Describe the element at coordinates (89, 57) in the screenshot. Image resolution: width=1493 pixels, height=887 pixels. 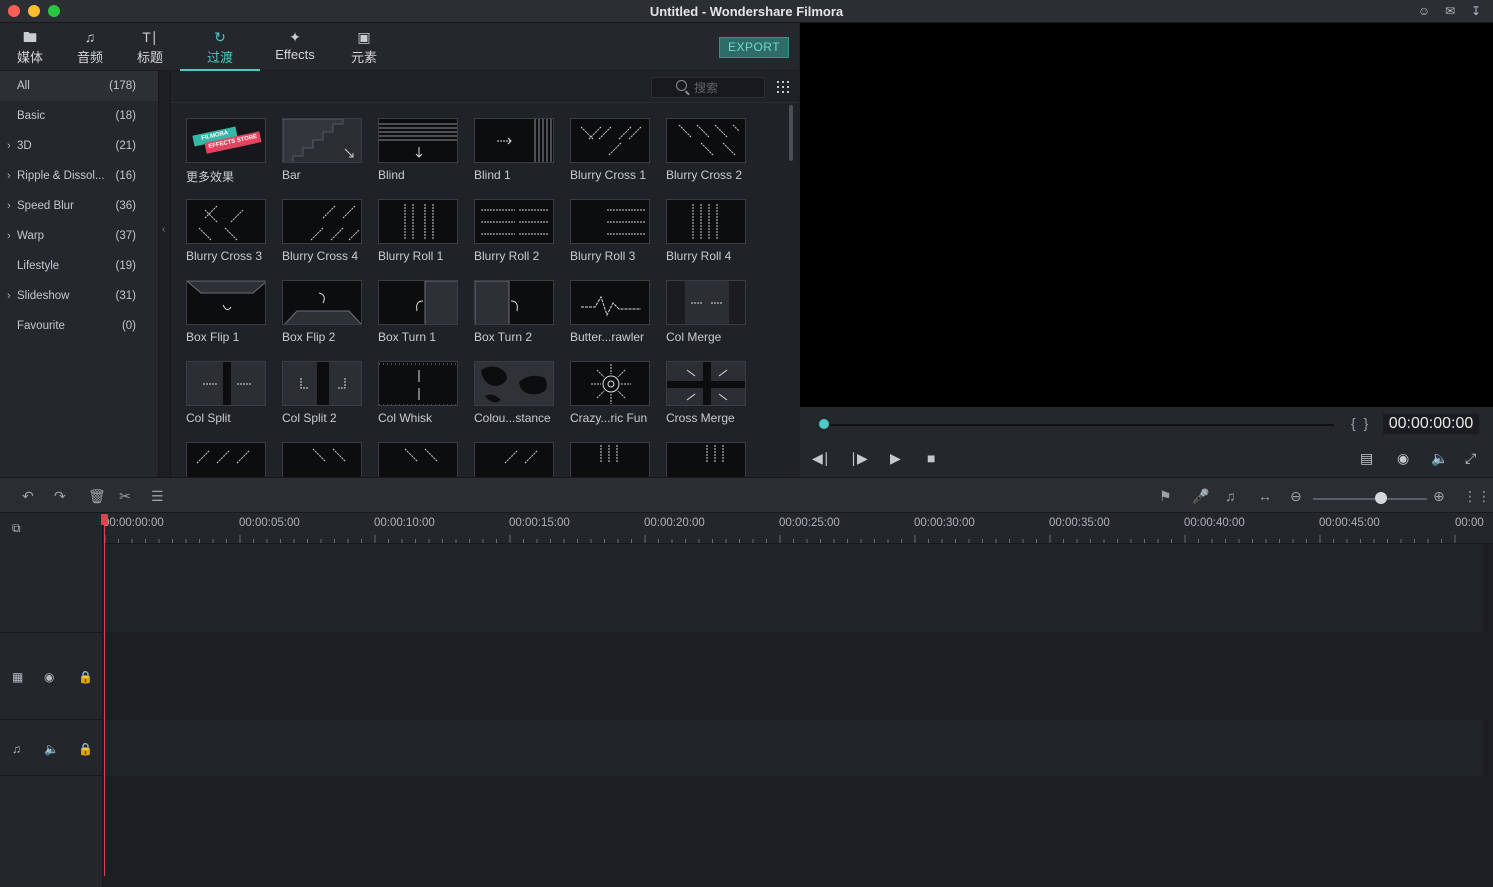
I see `tab-label: 音频` at that location.